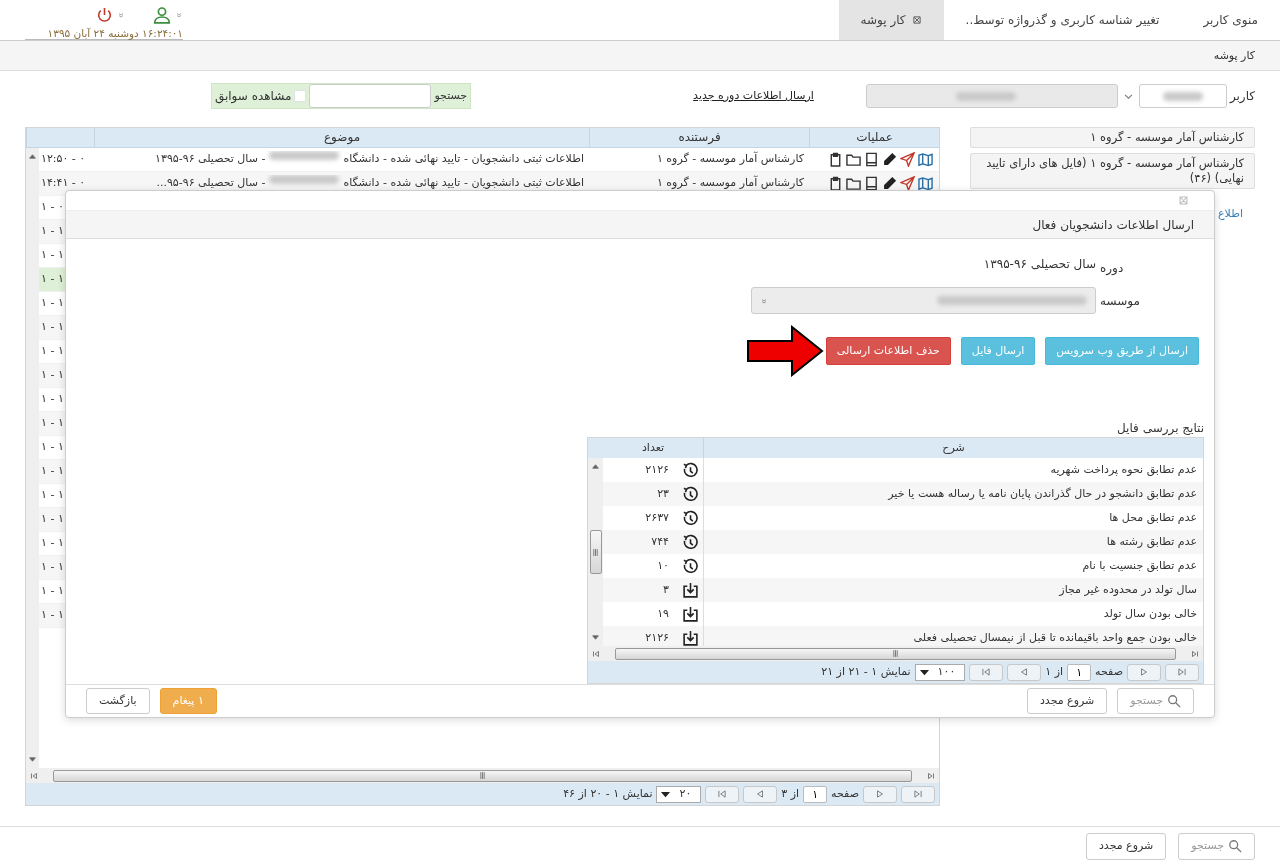  Describe the element at coordinates (889, 159) in the screenshot. I see `pencil-icon` at that location.